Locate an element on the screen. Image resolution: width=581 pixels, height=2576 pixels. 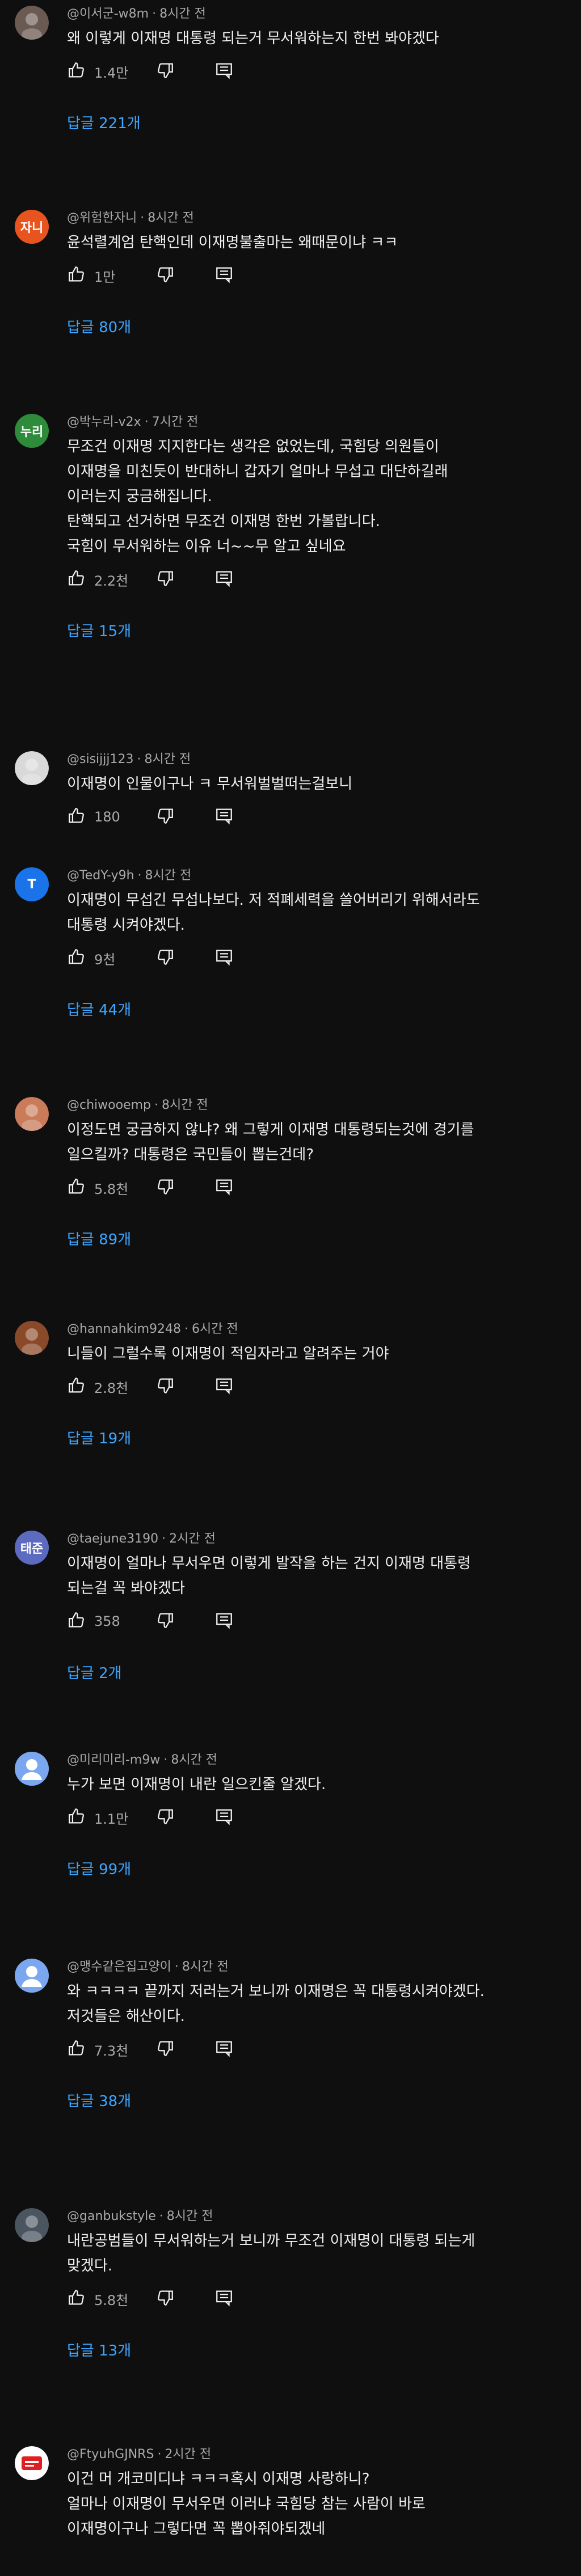
view-replies-link: 답글 80개 is located at coordinates (312, 328).